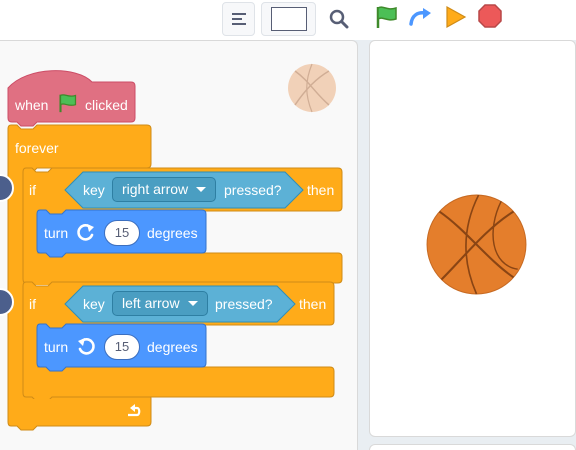  I want to click on stage-size-icon, so click(288, 19).